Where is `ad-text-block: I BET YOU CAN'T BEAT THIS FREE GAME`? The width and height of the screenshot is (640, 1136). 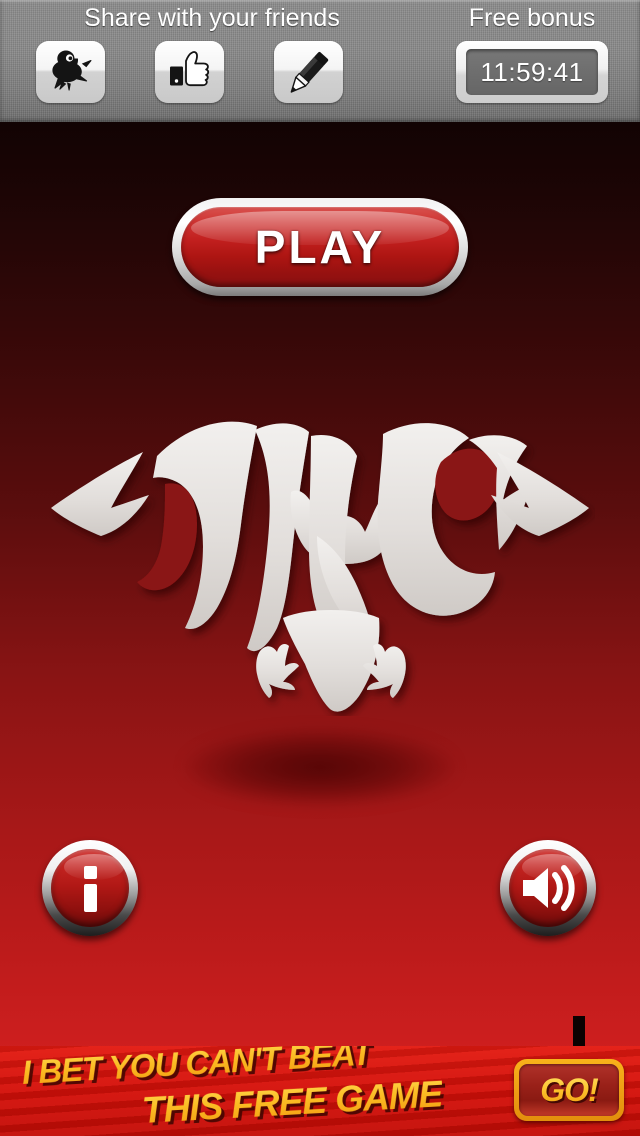 ad-text-block: I BET YOU CAN'T BEAT THIS FREE GAME is located at coordinates (259, 1088).